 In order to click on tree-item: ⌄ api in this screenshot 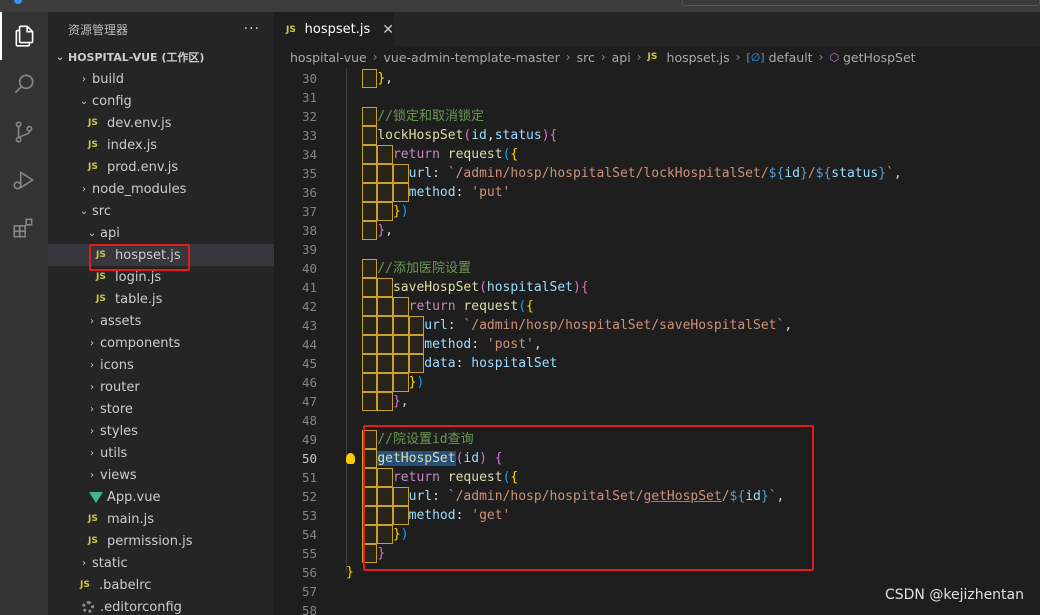, I will do `click(161, 233)`.